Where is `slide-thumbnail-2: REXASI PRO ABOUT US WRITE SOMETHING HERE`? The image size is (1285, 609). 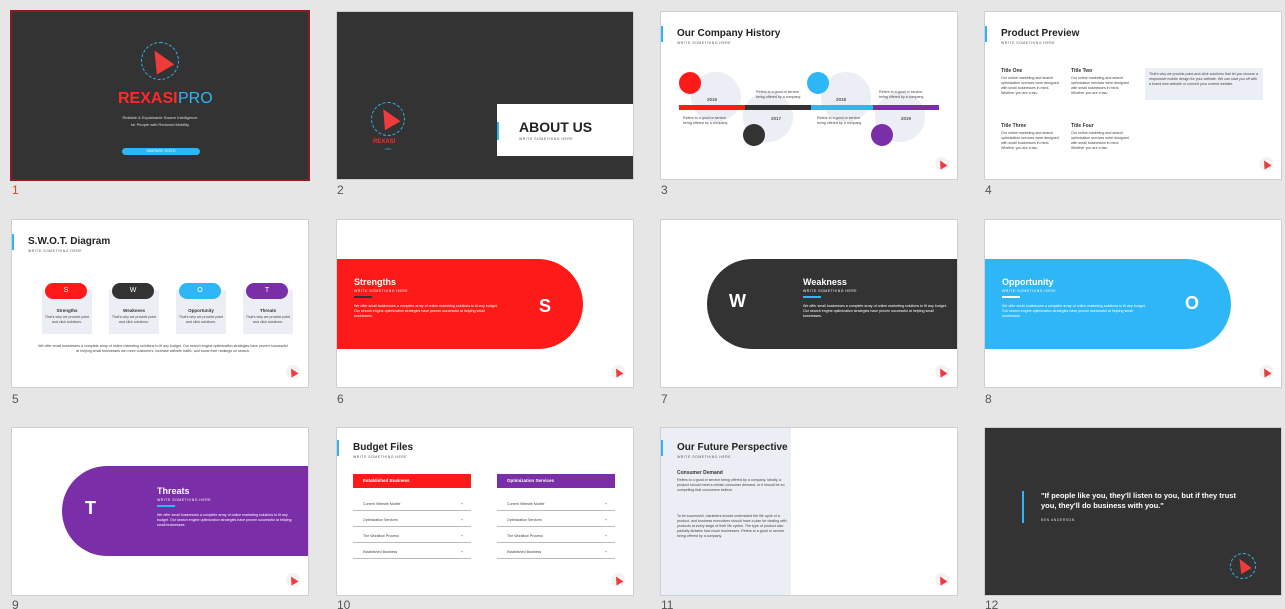 slide-thumbnail-2: REXASI PRO ABOUT US WRITE SOMETHING HERE is located at coordinates (485, 95).